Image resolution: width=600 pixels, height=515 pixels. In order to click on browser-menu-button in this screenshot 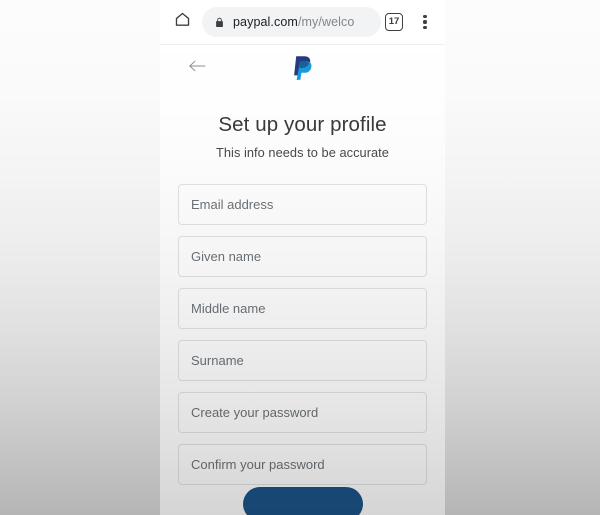, I will do `click(425, 22)`.